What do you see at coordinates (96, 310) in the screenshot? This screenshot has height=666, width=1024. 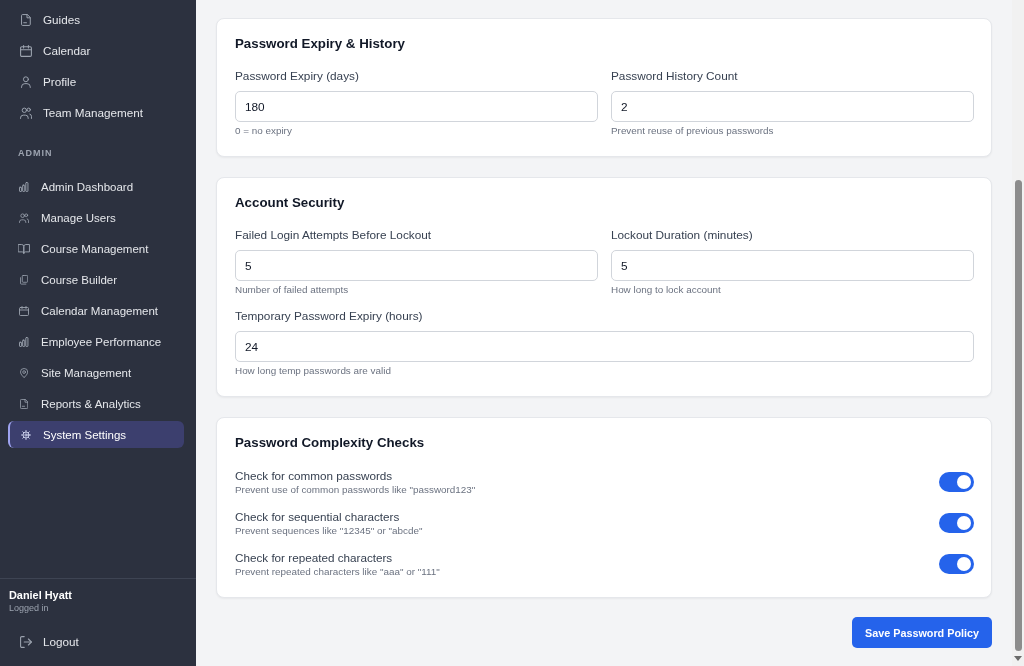 I see `sidebar-item: Calendar Management` at bounding box center [96, 310].